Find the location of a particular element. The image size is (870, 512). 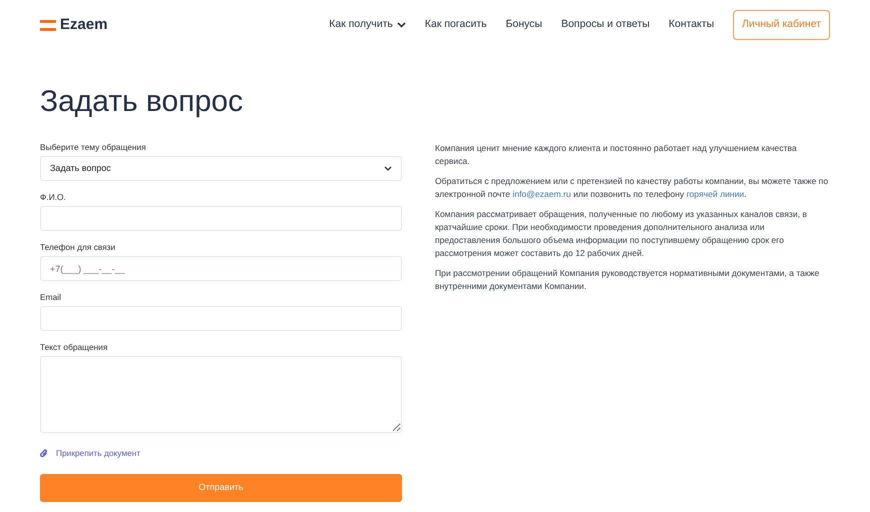

input-field: +7(___) ___-__-__ is located at coordinates (221, 268).